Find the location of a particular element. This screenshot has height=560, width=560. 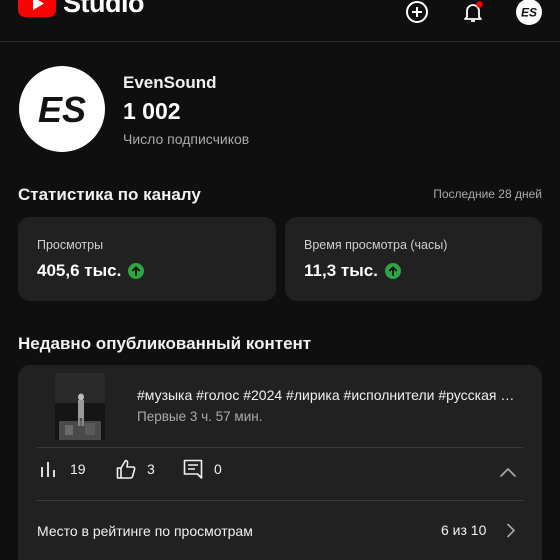

bell-icon is located at coordinates (473, 11).